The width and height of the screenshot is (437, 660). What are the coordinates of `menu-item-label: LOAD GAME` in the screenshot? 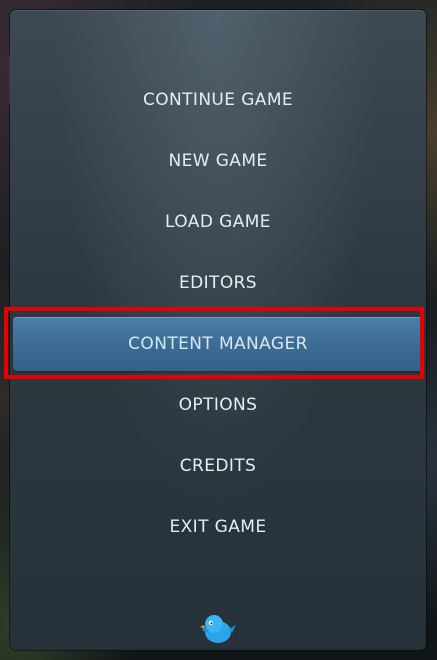 It's located at (218, 222).